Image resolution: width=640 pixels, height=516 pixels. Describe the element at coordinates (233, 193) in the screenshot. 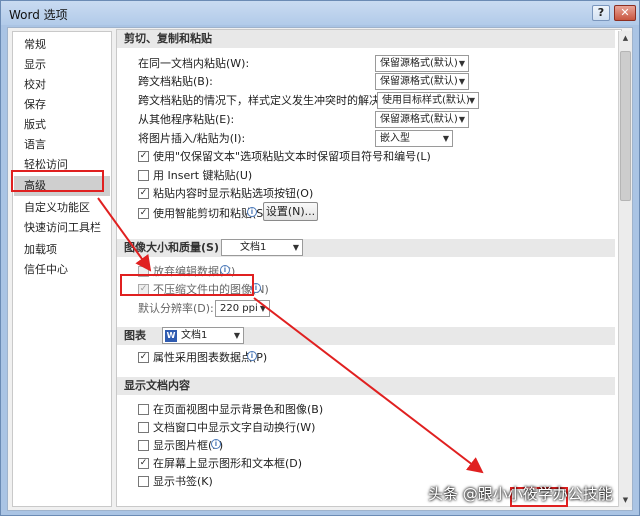

I see `show-paste-options-label: 粘贴内容时显示粘贴选项按钮(O)` at that location.